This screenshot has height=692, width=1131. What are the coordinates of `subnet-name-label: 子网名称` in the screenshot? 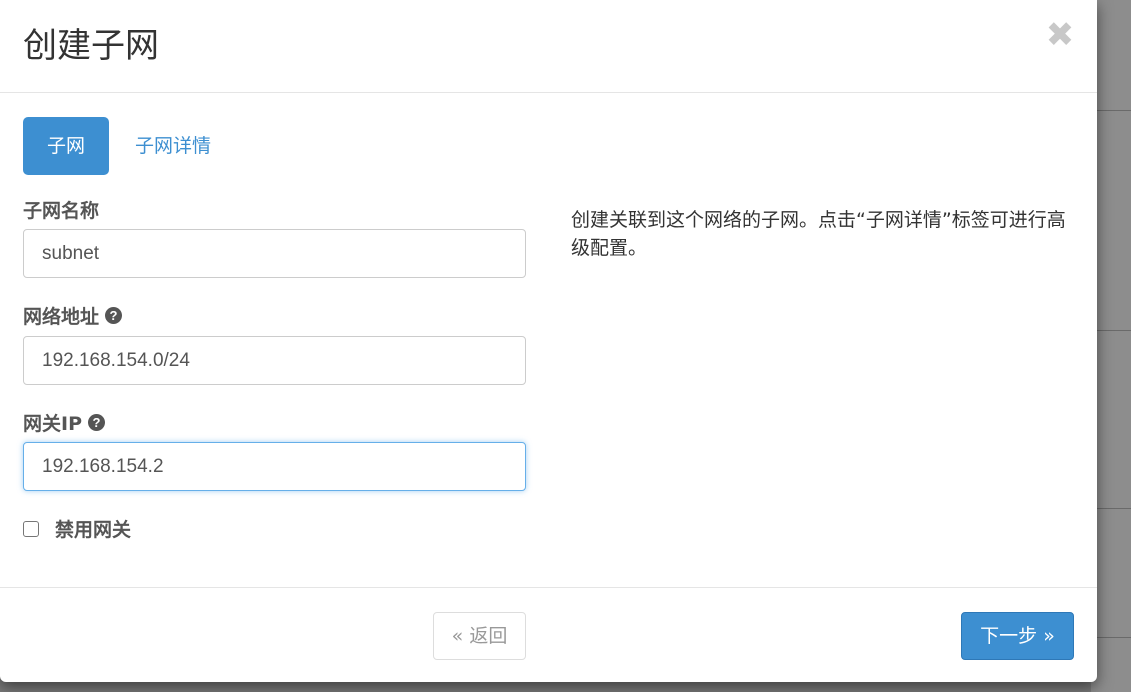 It's located at (61, 209).